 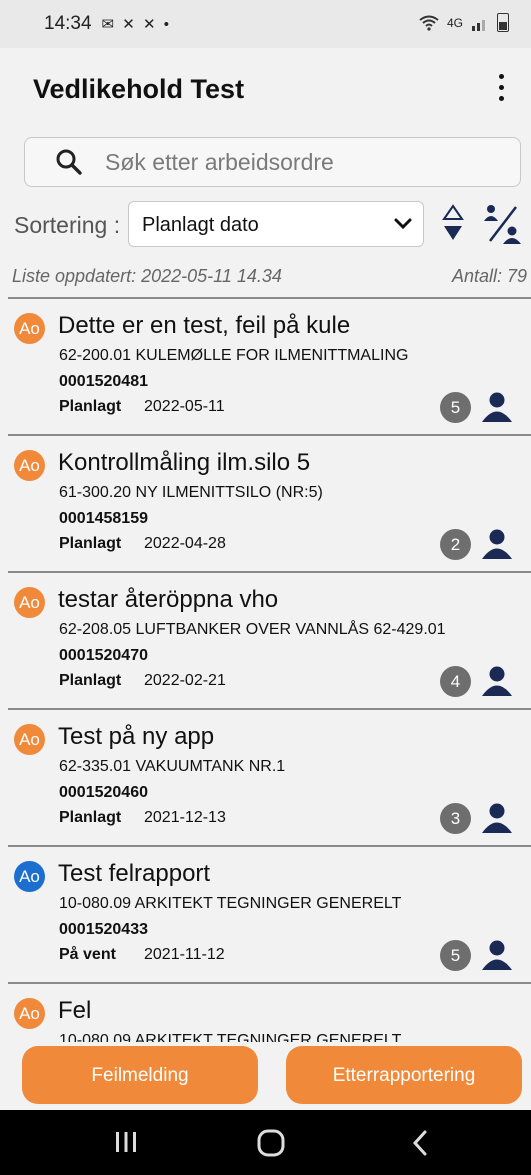 I want to click on sort-label: Sortering :, so click(x=67, y=225).